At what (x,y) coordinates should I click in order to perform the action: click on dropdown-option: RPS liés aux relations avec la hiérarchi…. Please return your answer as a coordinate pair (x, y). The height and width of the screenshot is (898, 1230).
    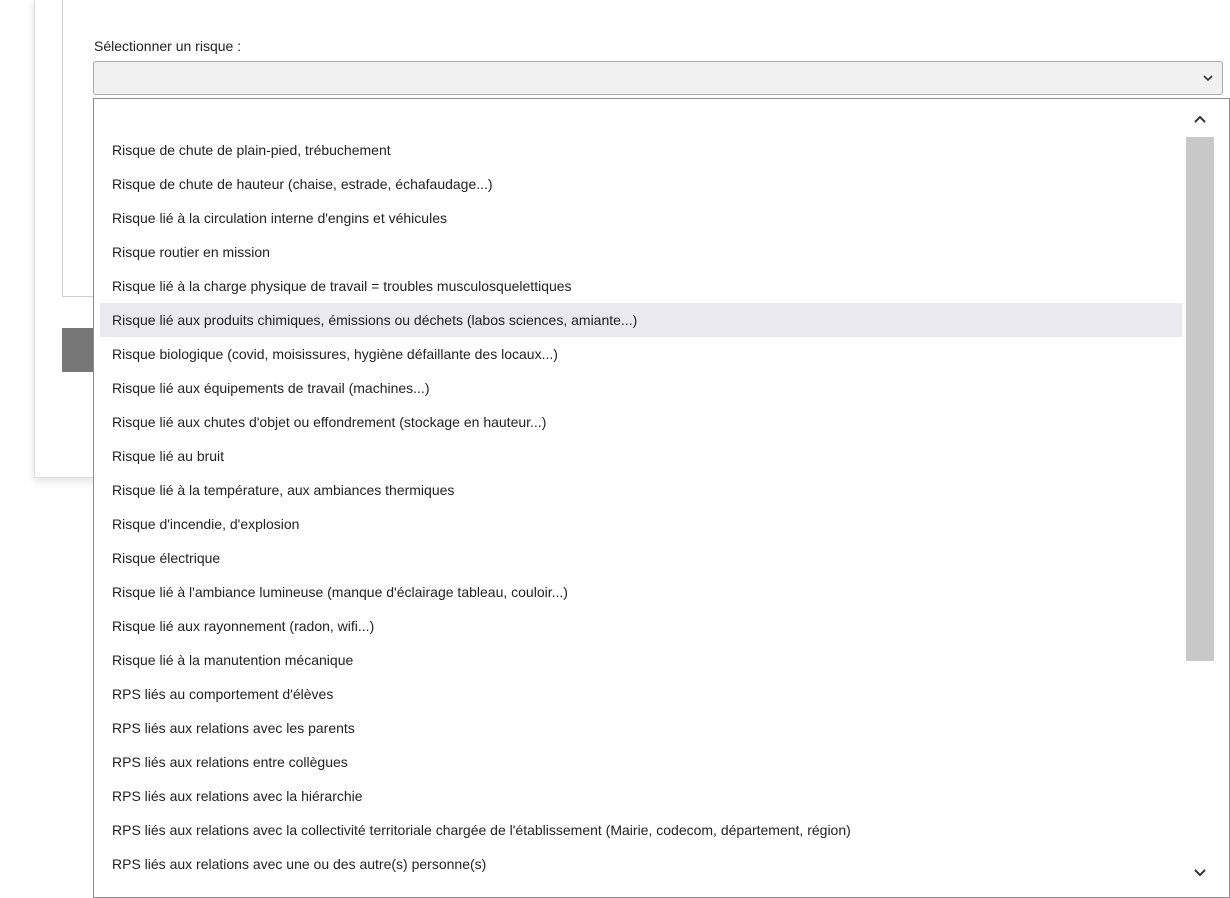
    Looking at the image, I should click on (643, 796).